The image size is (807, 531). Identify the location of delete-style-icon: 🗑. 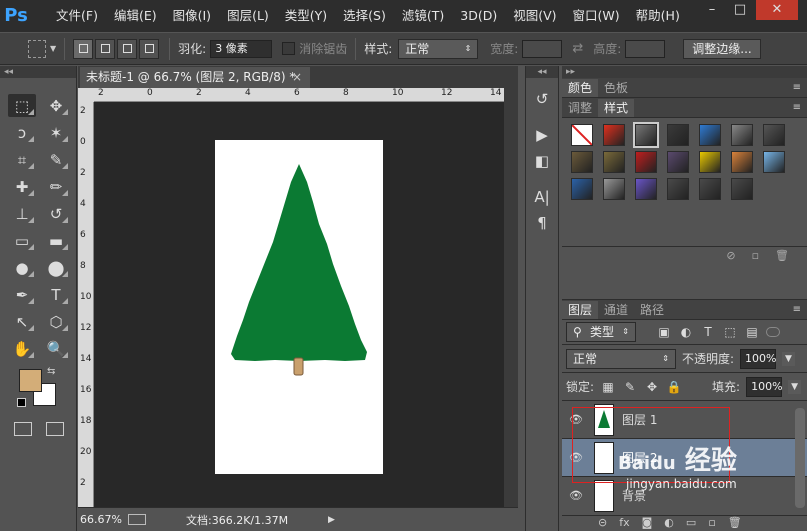
(782, 255).